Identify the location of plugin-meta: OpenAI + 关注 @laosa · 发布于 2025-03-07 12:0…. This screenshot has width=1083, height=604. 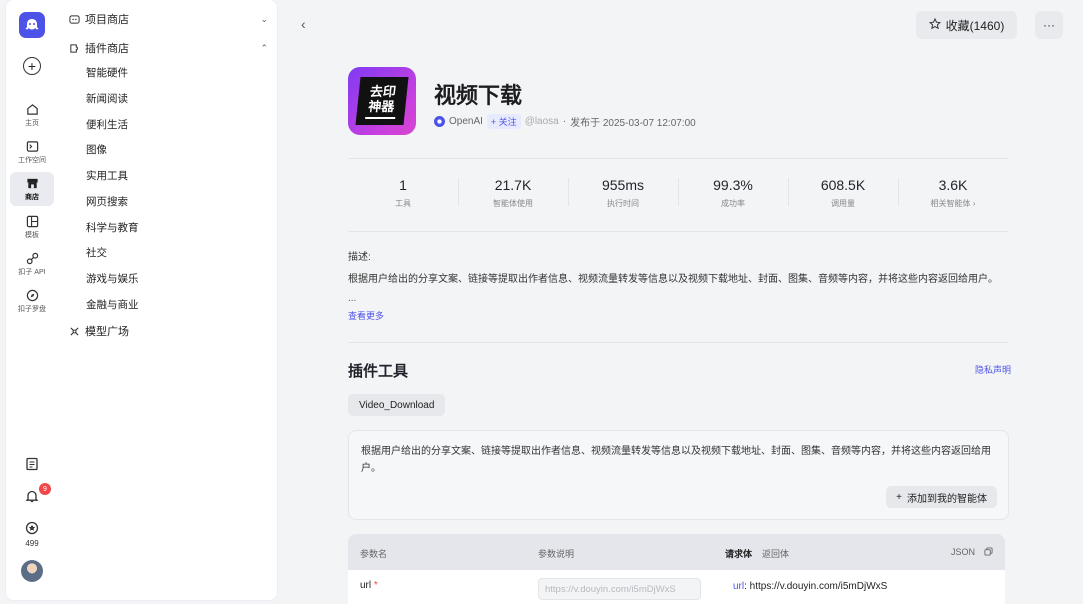
(565, 121).